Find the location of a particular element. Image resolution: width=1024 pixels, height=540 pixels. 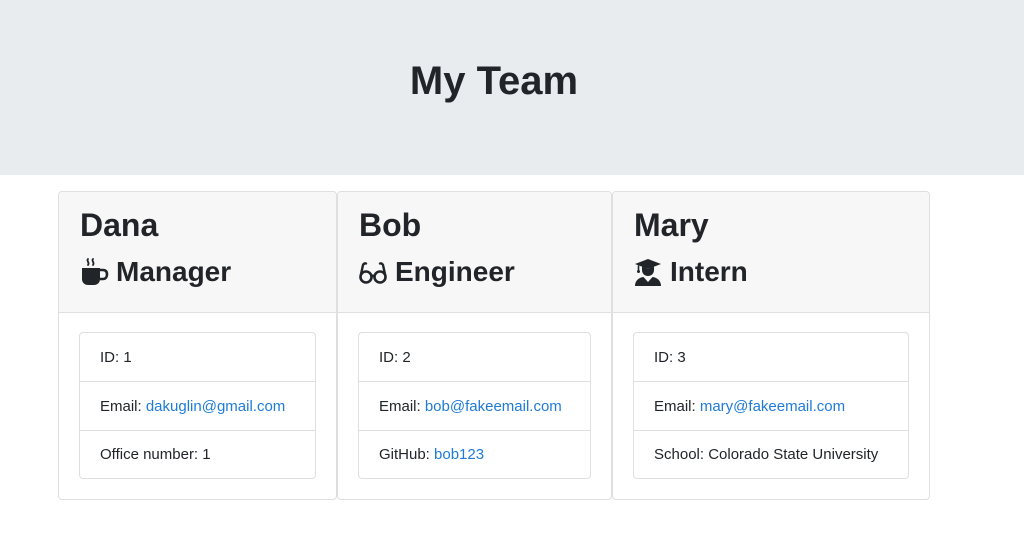

github-link: bob123 is located at coordinates (459, 454).